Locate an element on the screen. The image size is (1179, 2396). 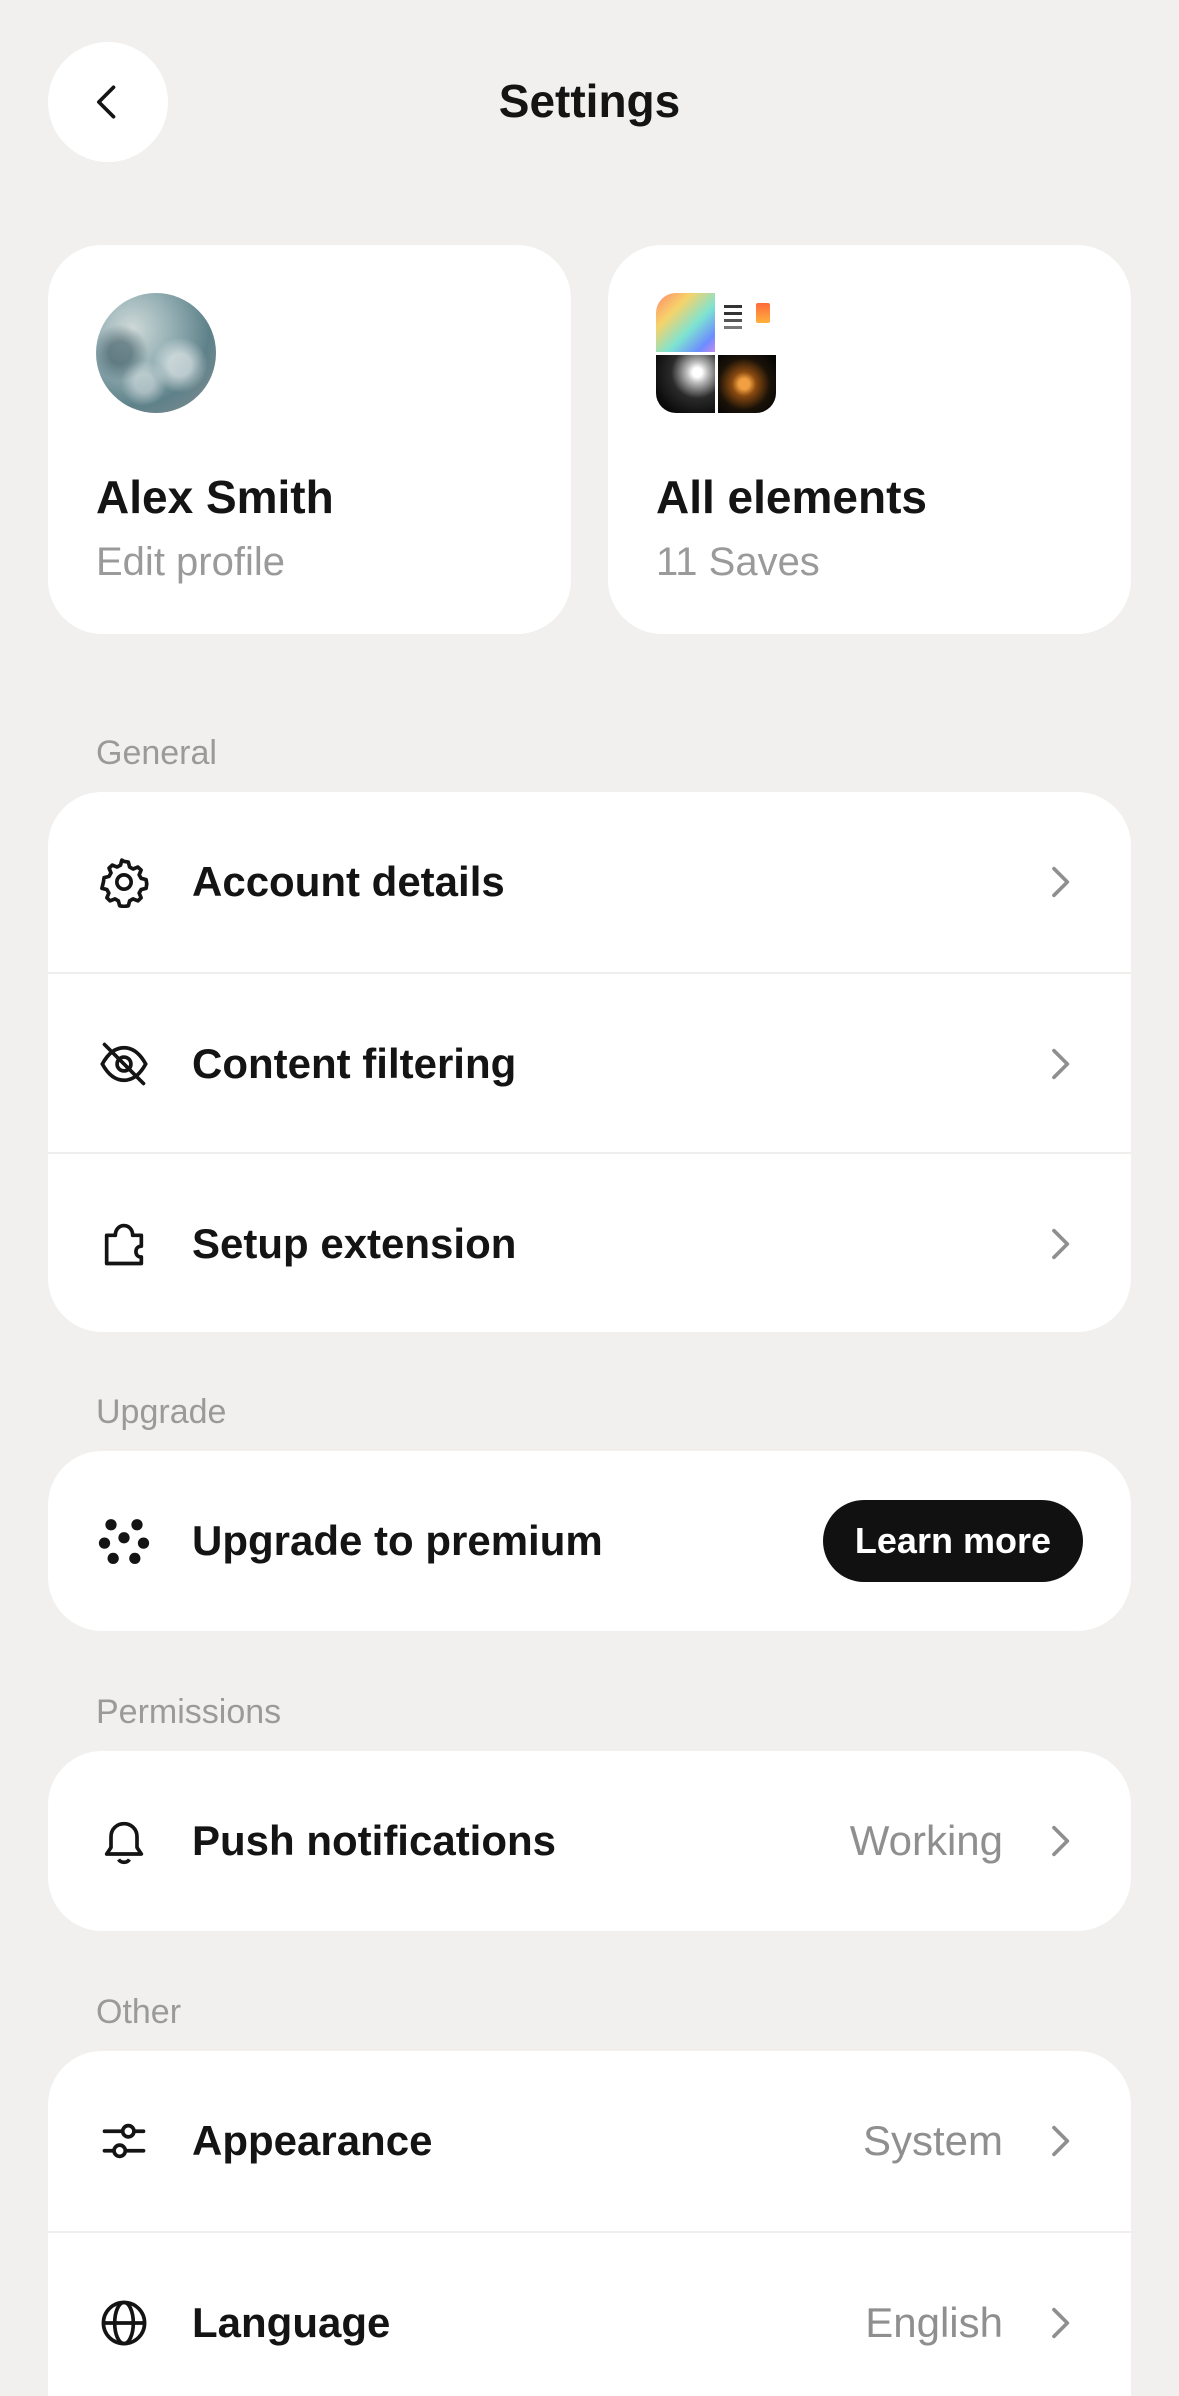
saves-count: 11 Saves is located at coordinates (738, 562).